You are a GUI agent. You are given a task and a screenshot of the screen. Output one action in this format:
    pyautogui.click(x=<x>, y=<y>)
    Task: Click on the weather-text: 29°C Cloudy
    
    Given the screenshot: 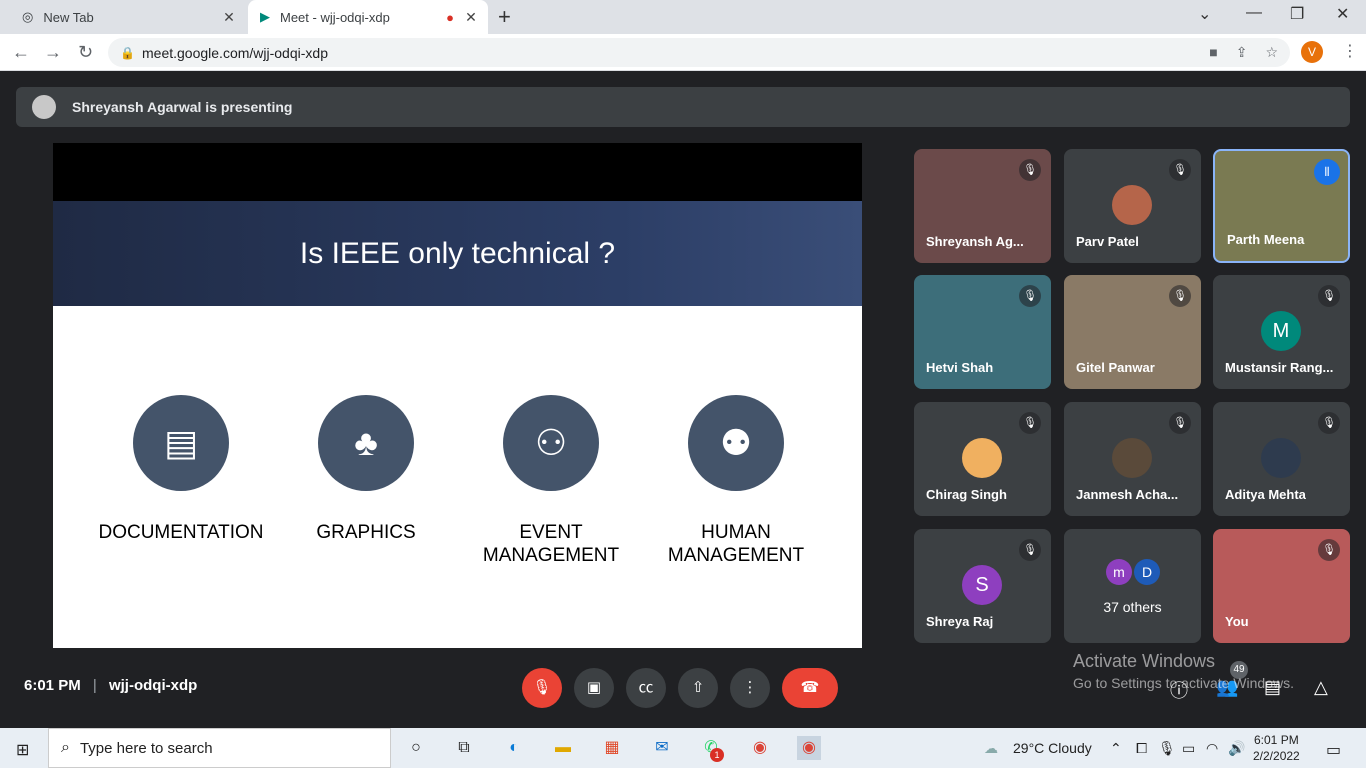 What is the action you would take?
    pyautogui.click(x=1052, y=748)
    